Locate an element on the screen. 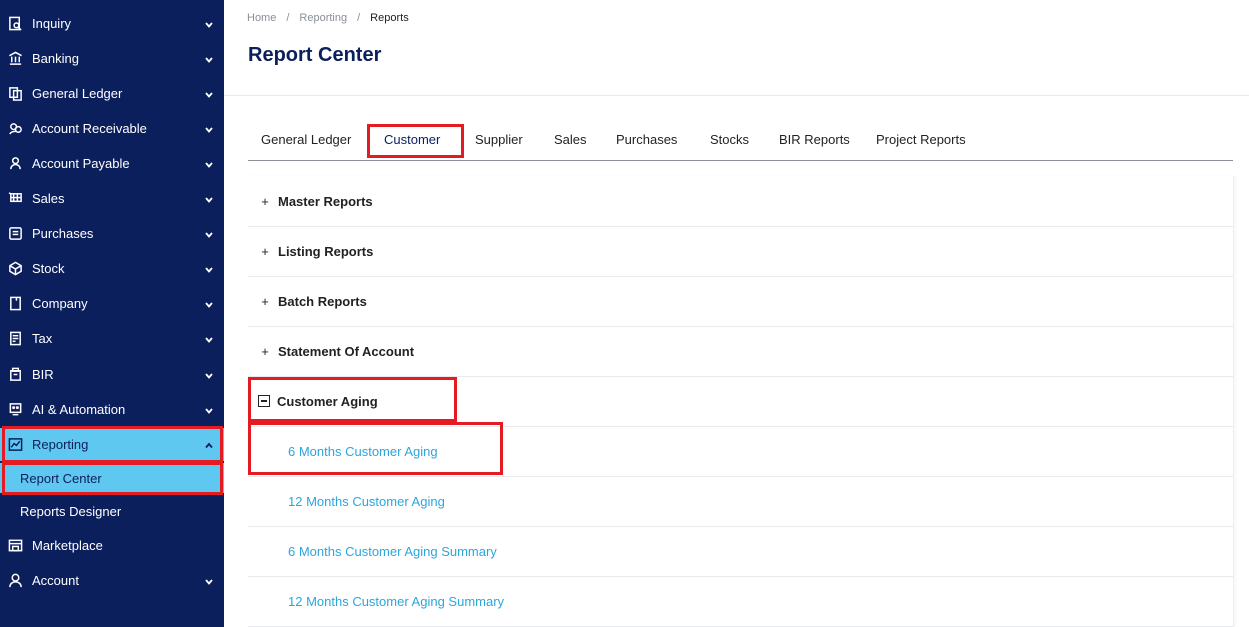  tab-stocks: Stocks is located at coordinates (729, 139).